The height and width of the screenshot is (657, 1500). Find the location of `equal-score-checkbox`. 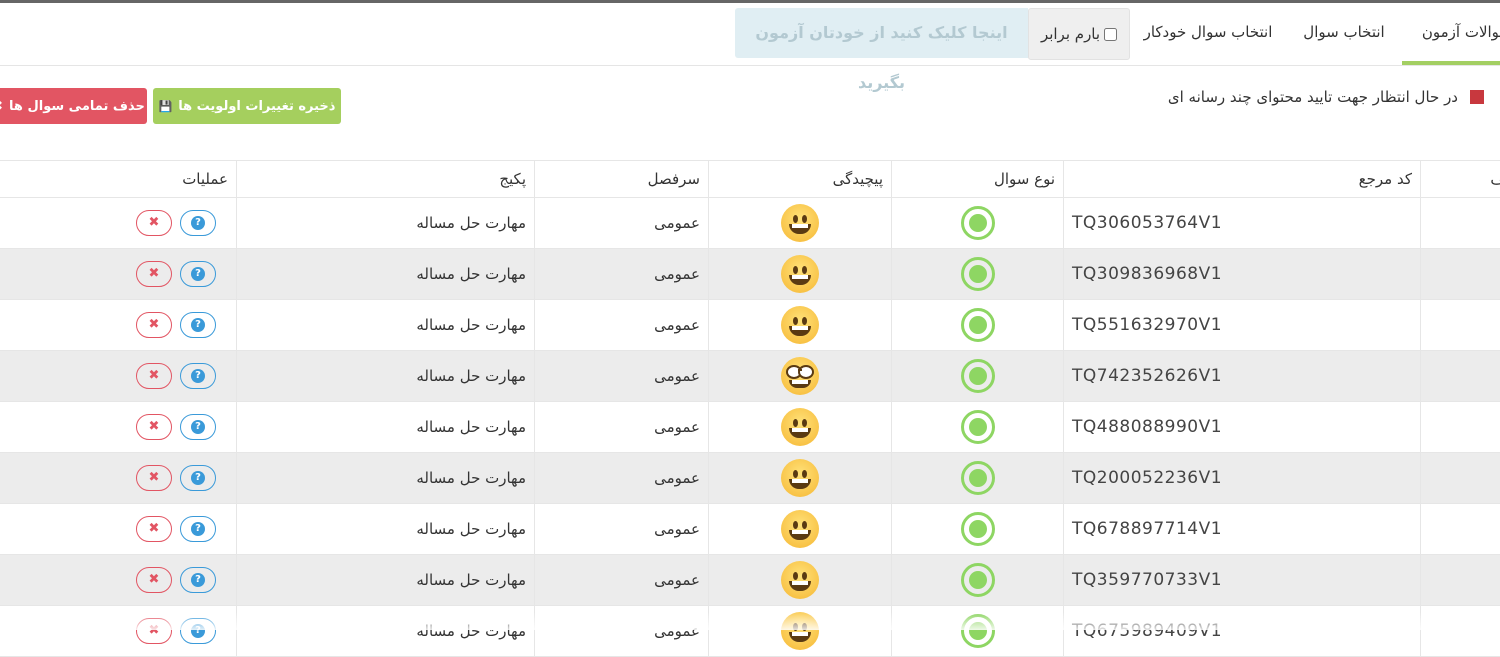

equal-score-checkbox is located at coordinates (1110, 34).